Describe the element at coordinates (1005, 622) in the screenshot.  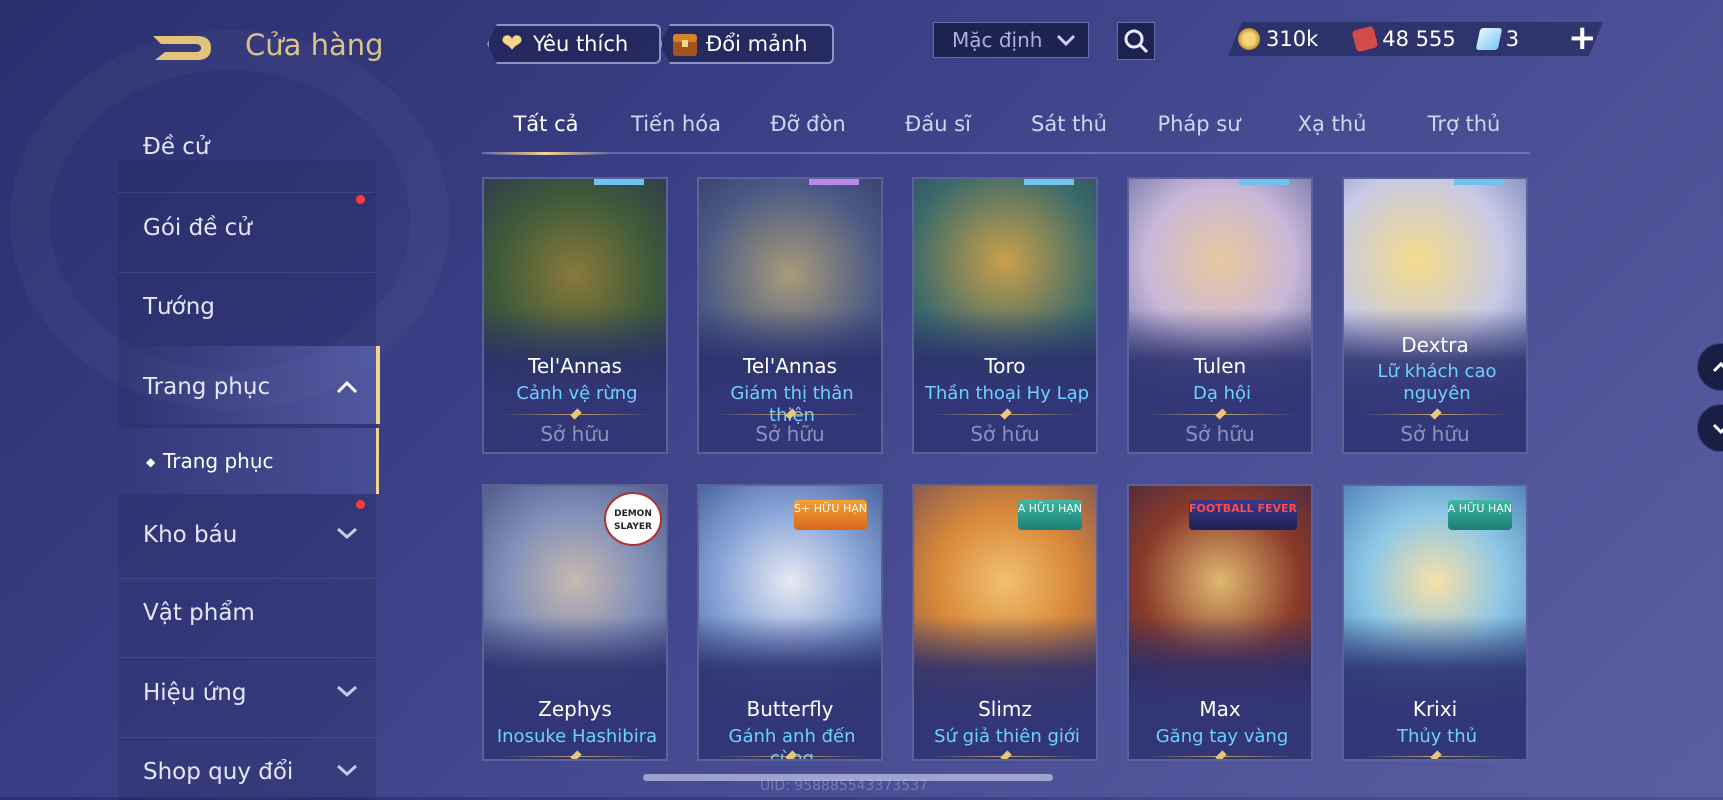
I see `skin-card: A HỮU HẠN Slimz Sứ giả thiên giới` at that location.